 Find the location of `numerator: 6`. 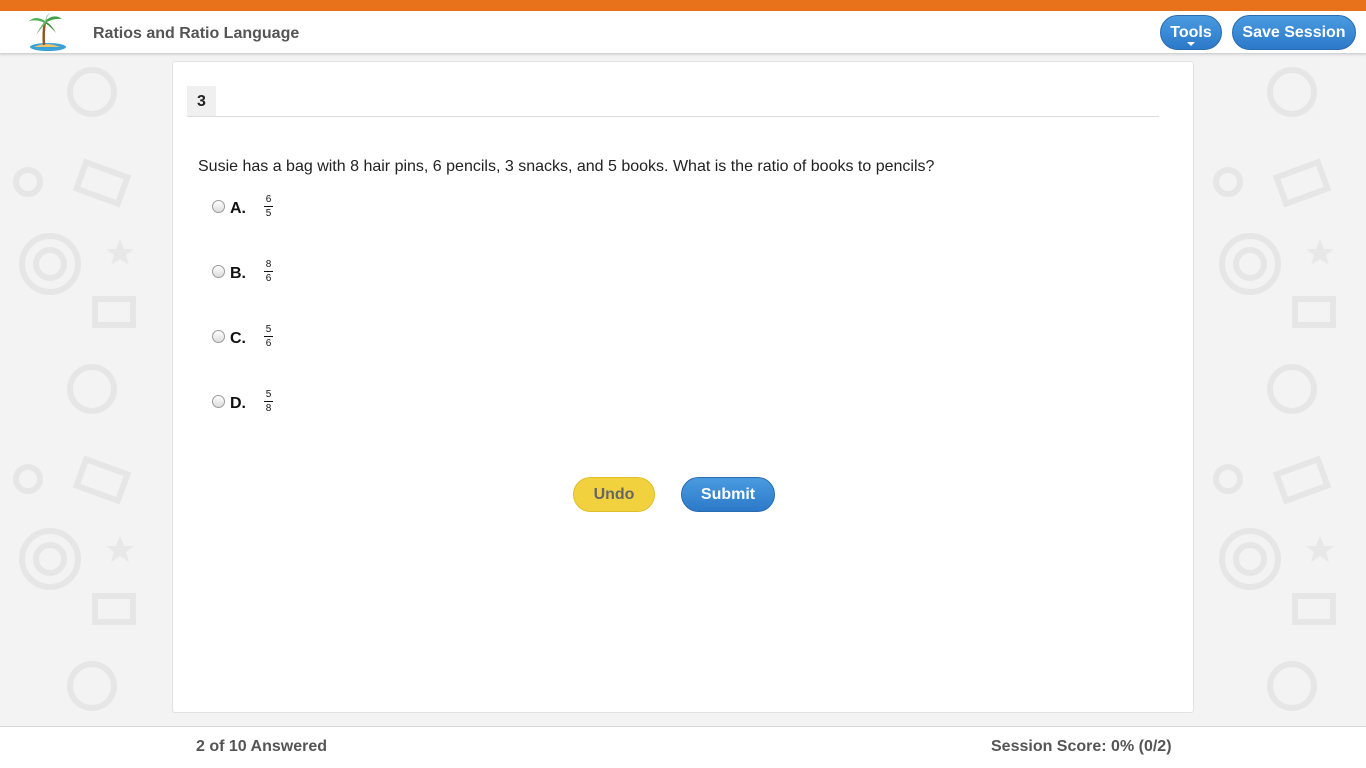

numerator: 6 is located at coordinates (268, 199).